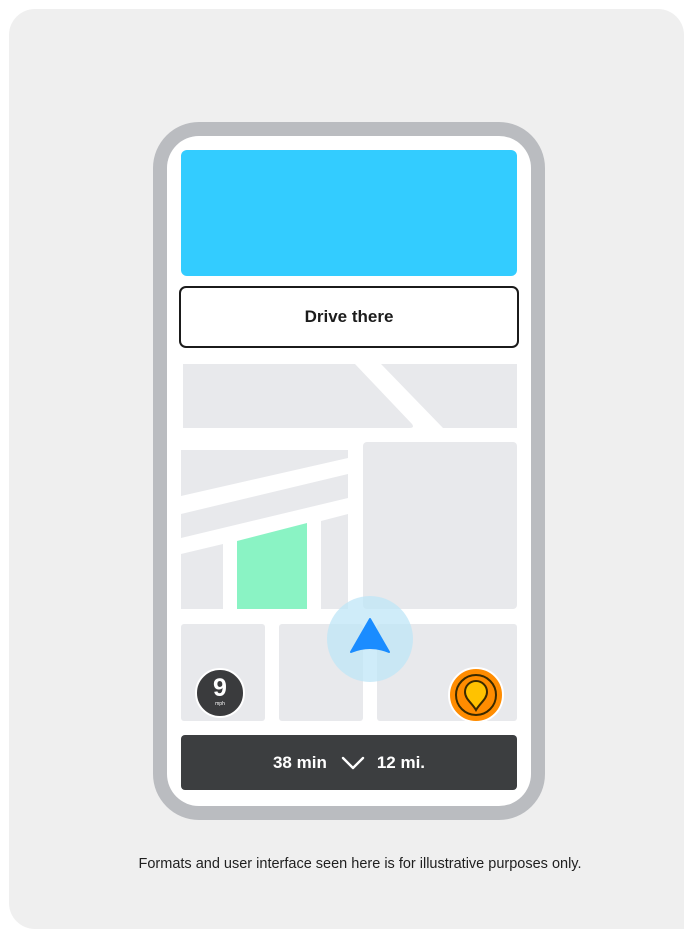  I want to click on navigation-arrow-icon, so click(370, 639).